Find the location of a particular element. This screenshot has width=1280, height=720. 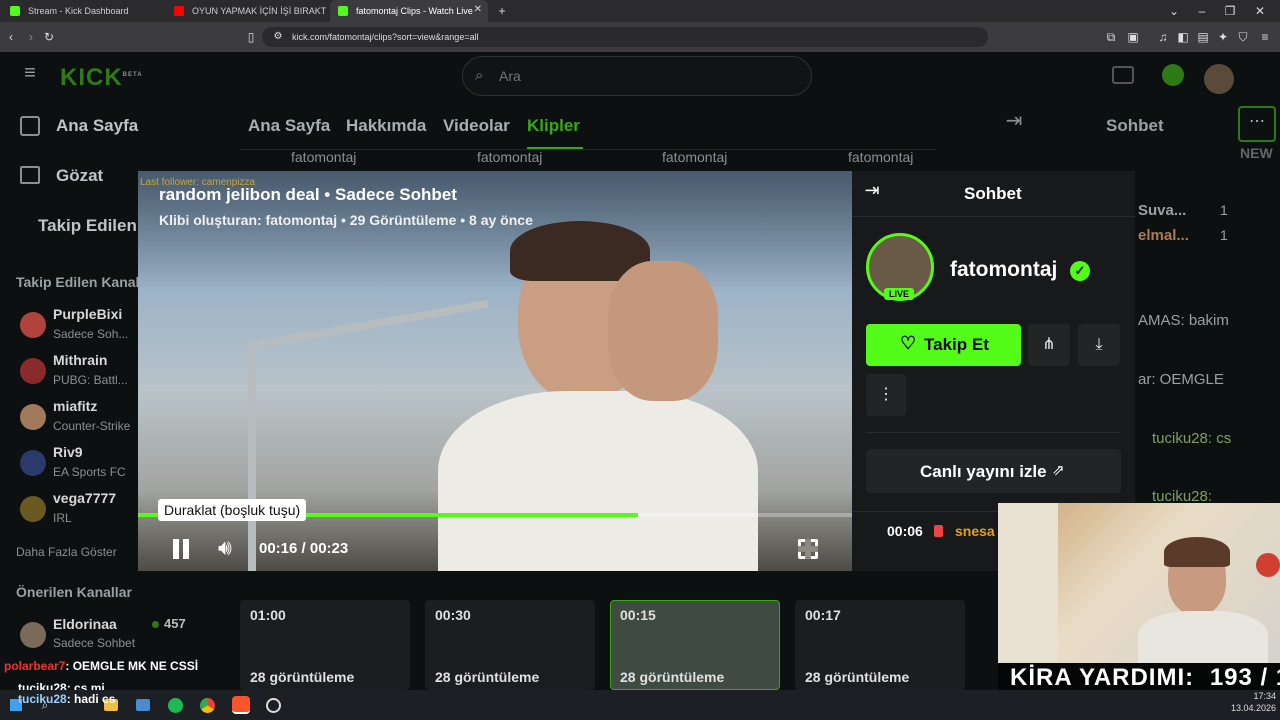

chat-message: AMAS: bakim is located at coordinates (1183, 320).